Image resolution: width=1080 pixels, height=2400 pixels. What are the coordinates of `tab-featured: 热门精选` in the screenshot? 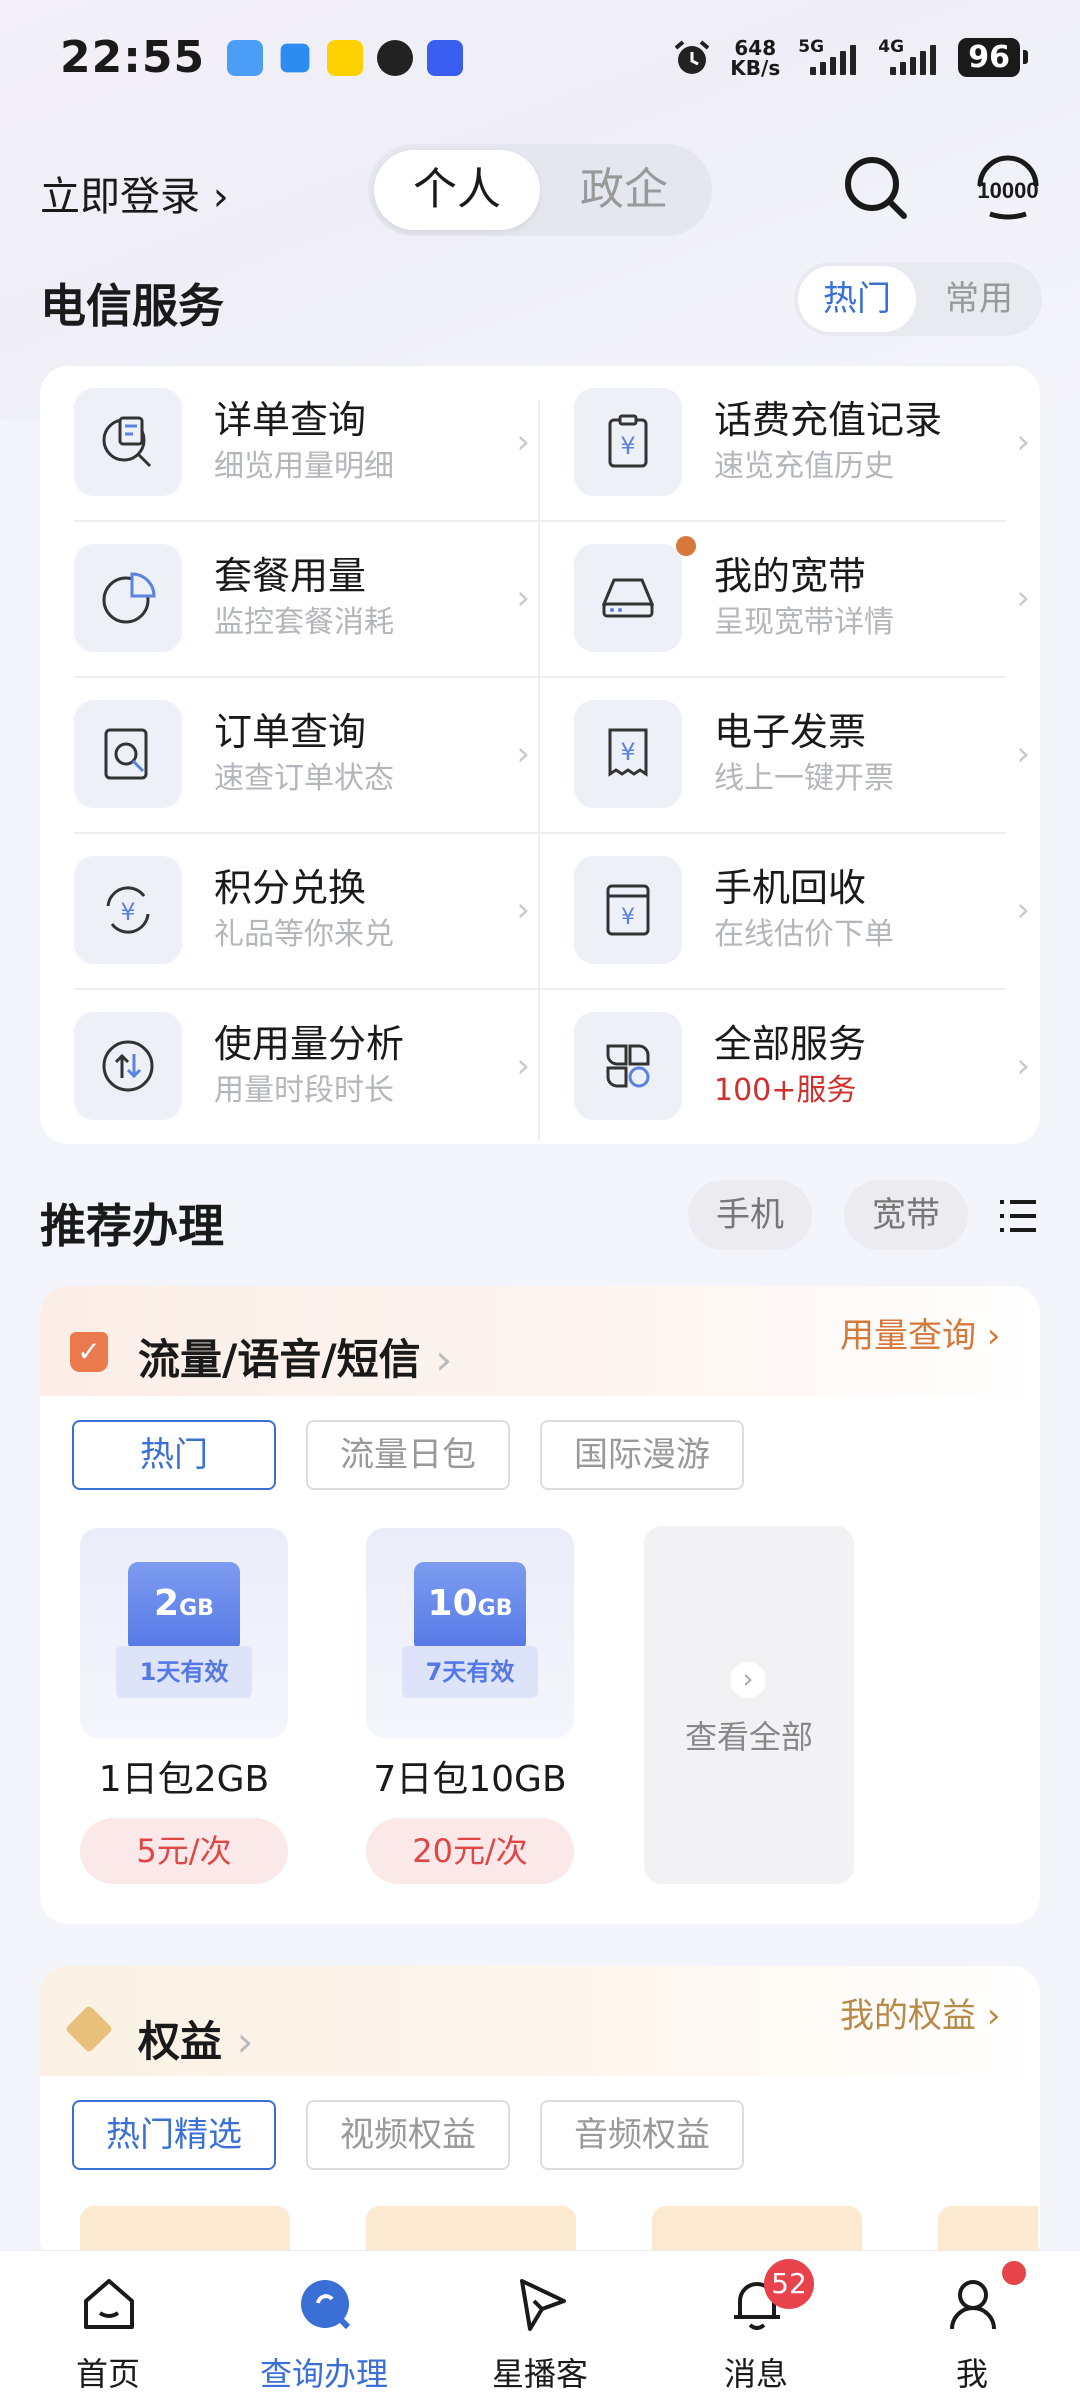 It's located at (174, 2135).